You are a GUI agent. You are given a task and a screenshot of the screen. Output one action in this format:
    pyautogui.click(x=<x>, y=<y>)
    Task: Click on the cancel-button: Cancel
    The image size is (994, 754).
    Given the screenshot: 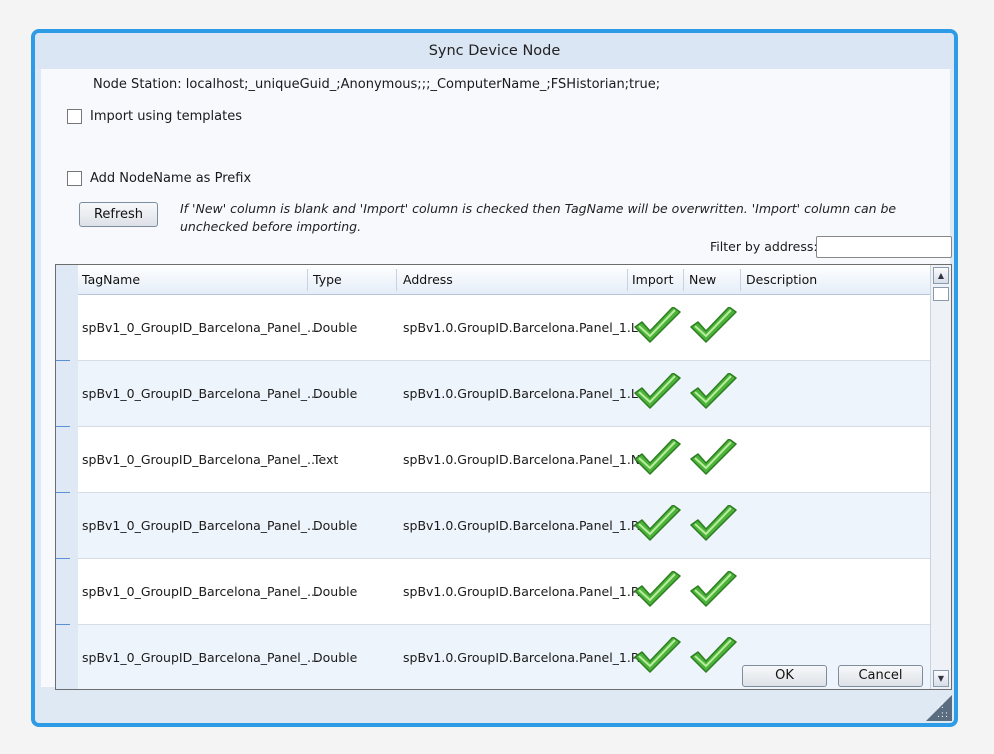 What is the action you would take?
    pyautogui.click(x=880, y=676)
    